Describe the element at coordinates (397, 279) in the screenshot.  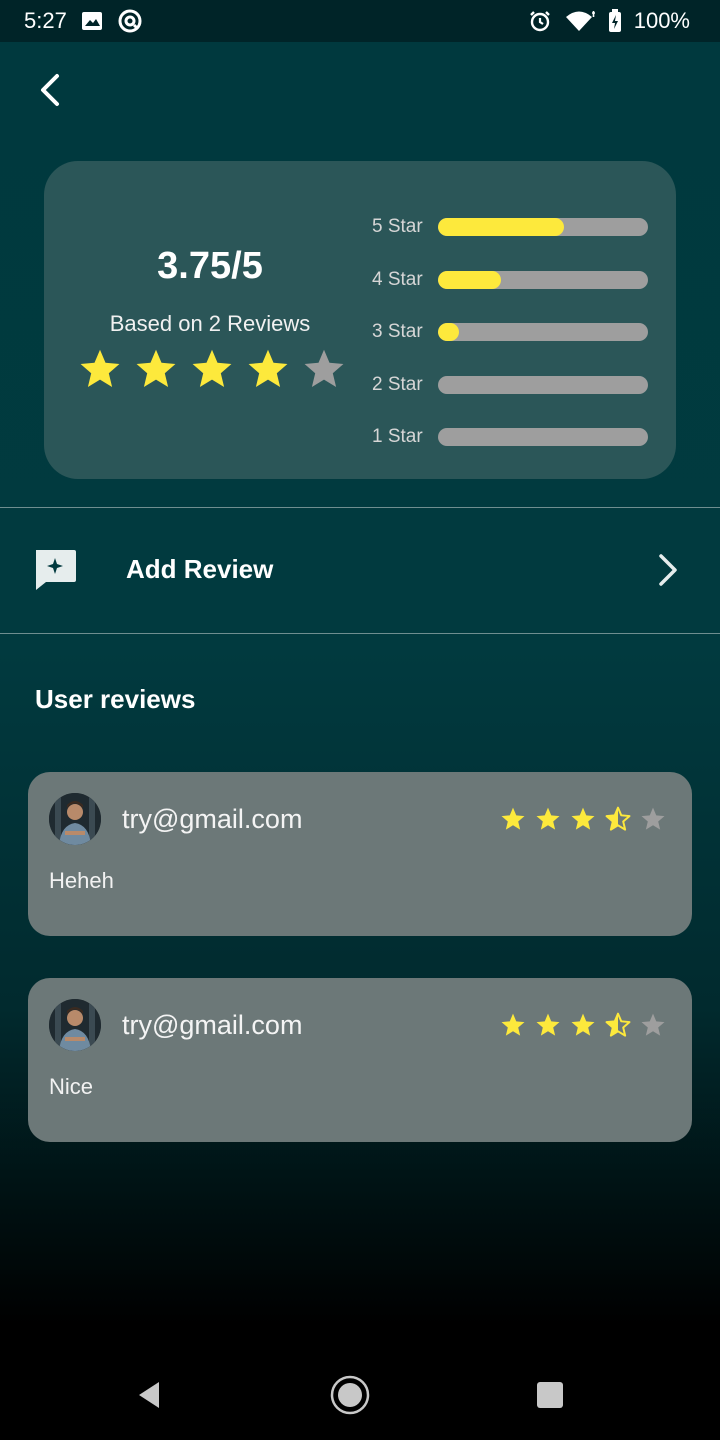
I see `rating-bar-label: 4 Star` at that location.